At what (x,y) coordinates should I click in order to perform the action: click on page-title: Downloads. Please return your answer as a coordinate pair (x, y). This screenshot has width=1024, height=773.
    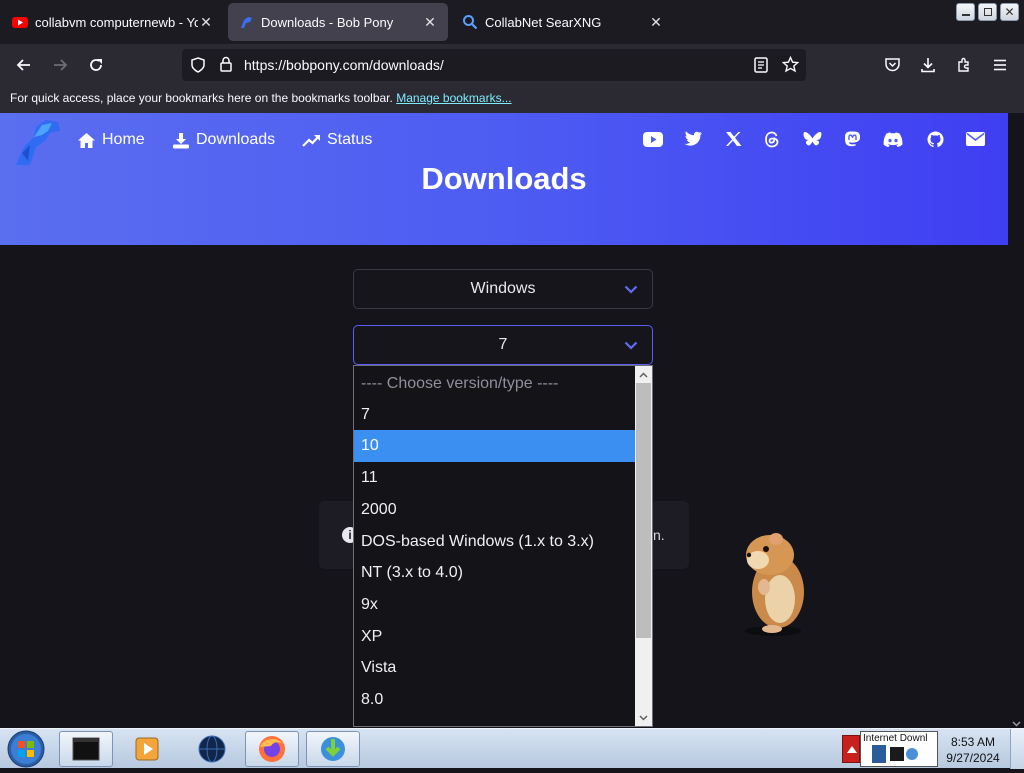
    Looking at the image, I should click on (504, 178).